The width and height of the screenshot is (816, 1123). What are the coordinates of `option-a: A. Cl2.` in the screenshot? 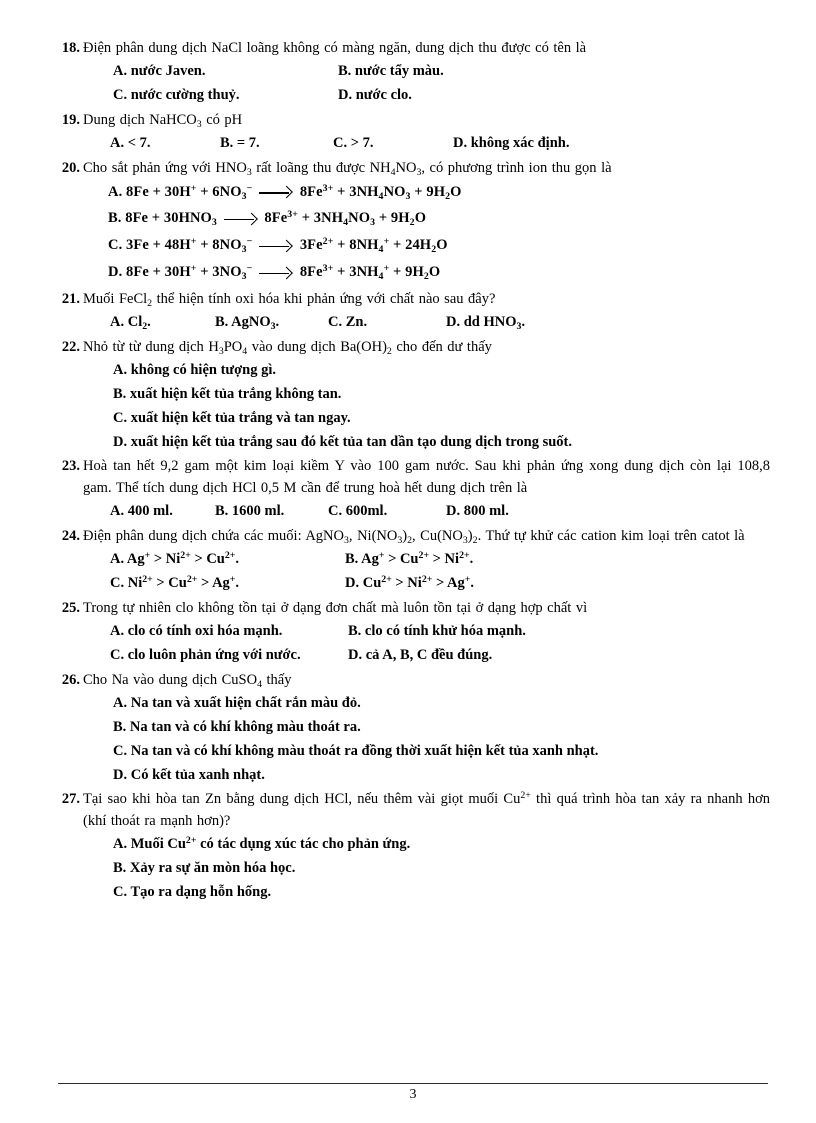 It's located at (162, 323).